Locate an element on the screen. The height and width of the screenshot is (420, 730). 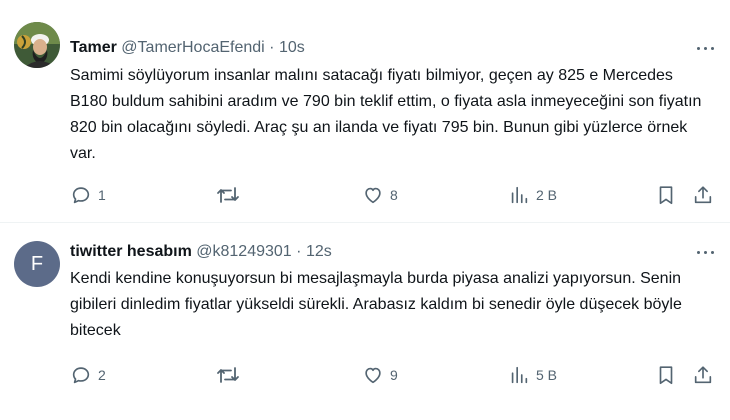
username: @TamerHocaEfendi is located at coordinates (192, 47).